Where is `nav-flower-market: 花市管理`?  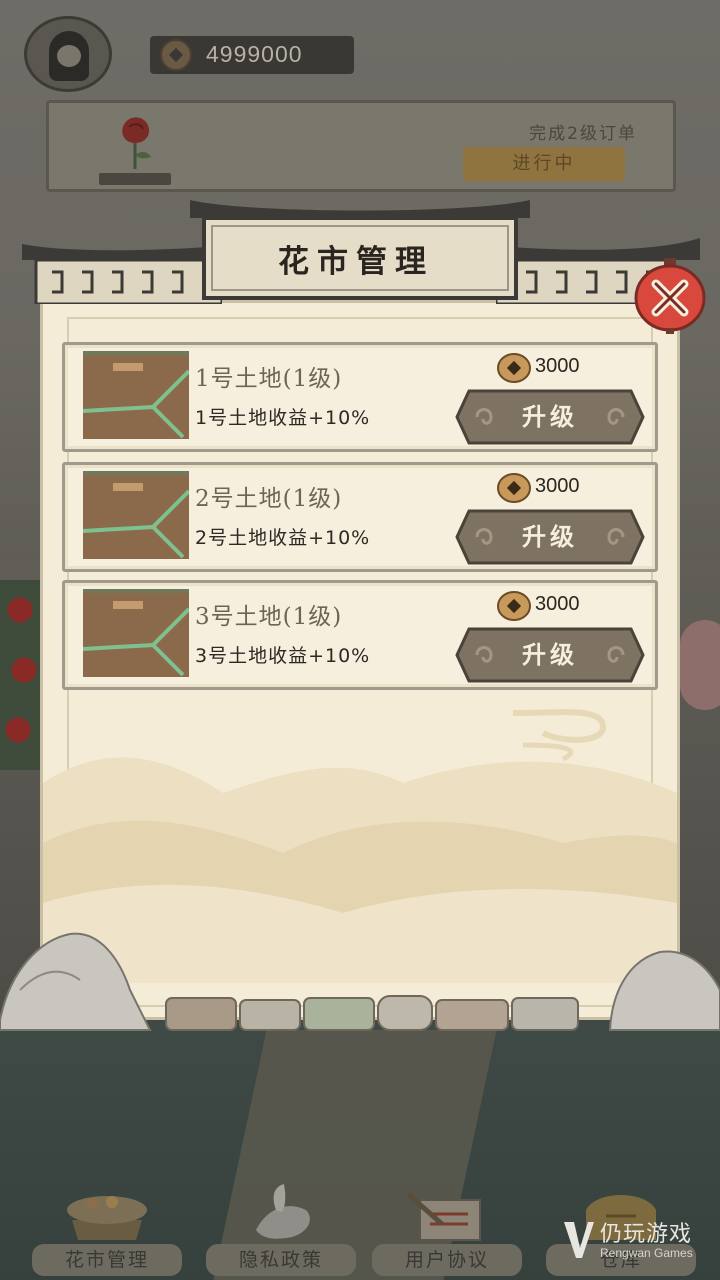
nav-flower-market: 花市管理 is located at coordinates (107, 1230).